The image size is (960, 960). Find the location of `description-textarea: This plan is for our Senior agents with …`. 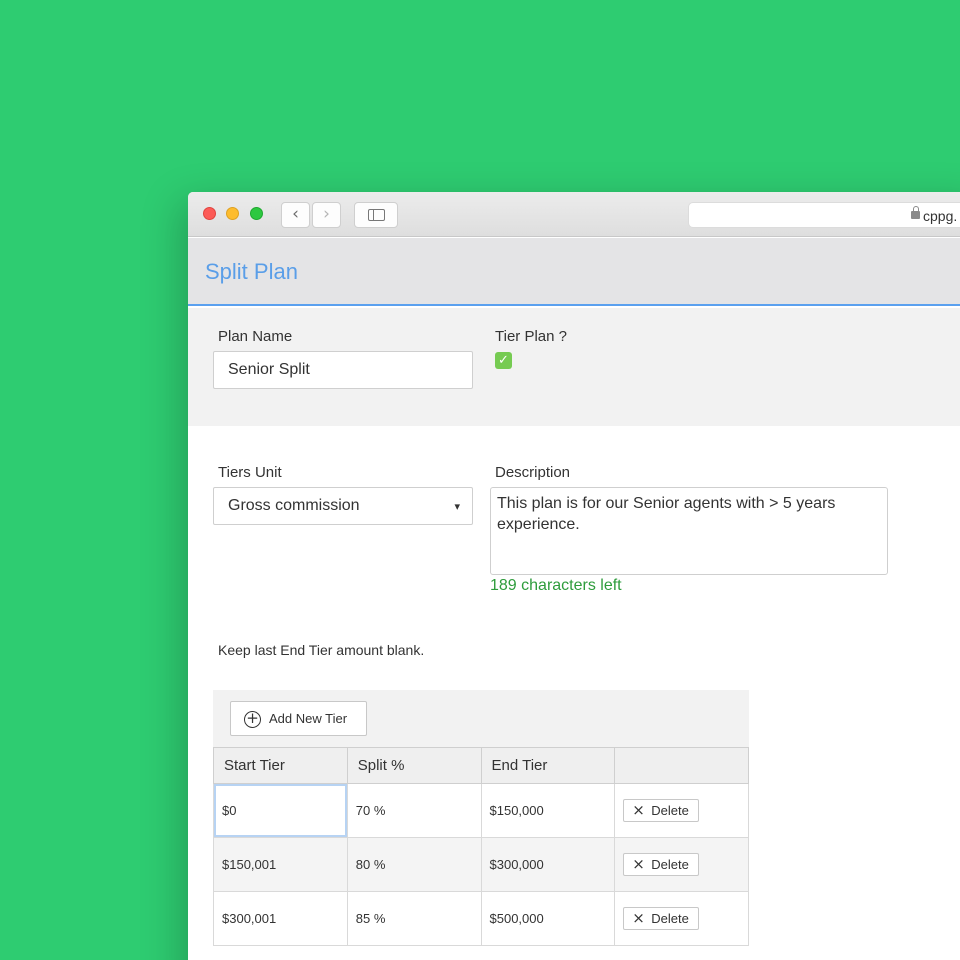

description-textarea: This plan is for our Senior agents with … is located at coordinates (689, 531).